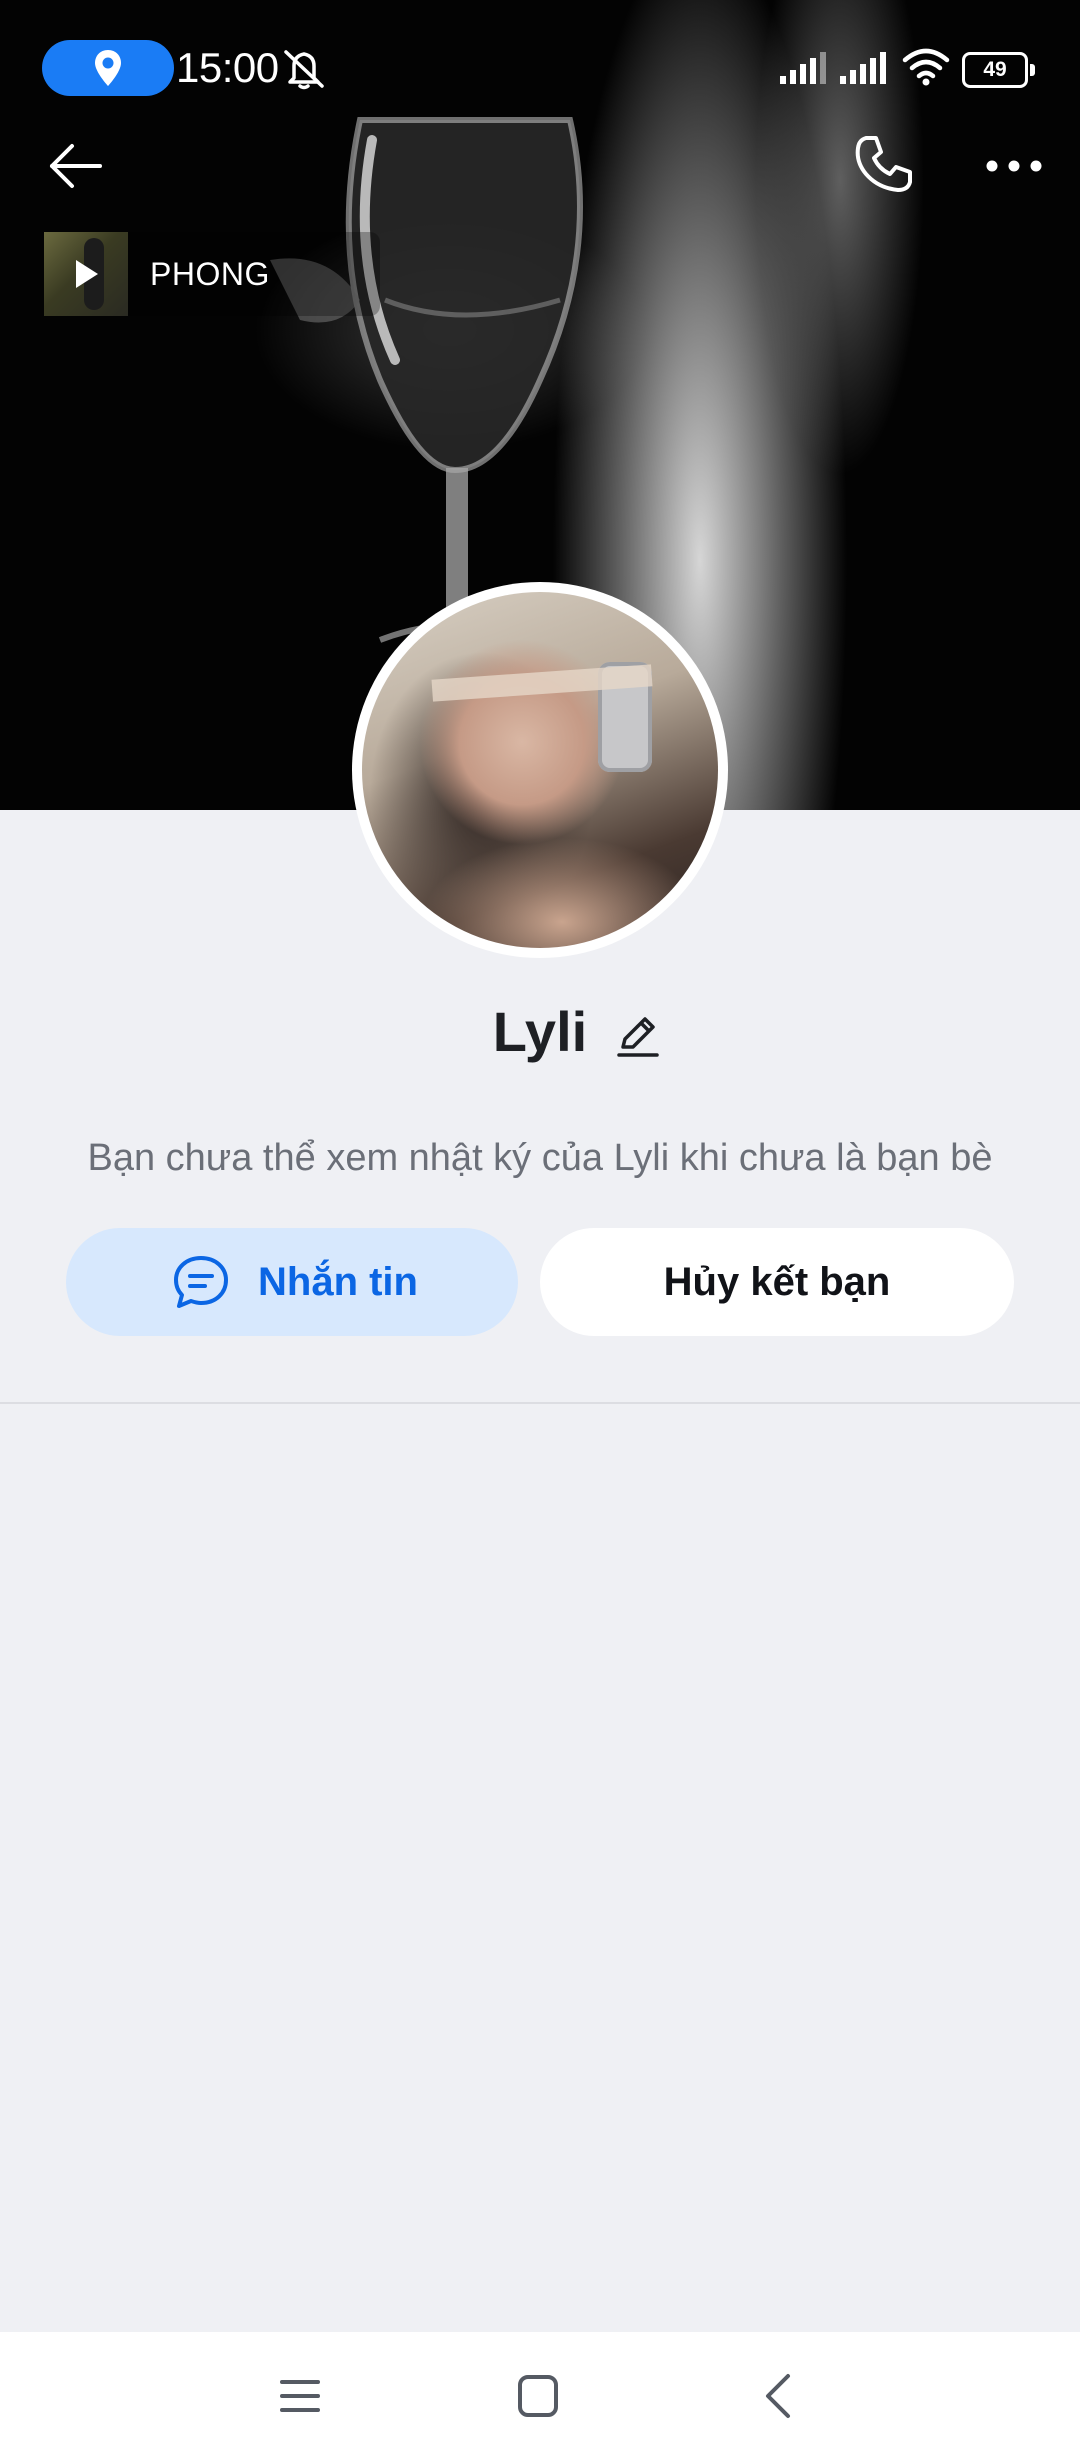 Image resolution: width=1080 pixels, height=2460 pixels. I want to click on avatar, so click(540, 770).